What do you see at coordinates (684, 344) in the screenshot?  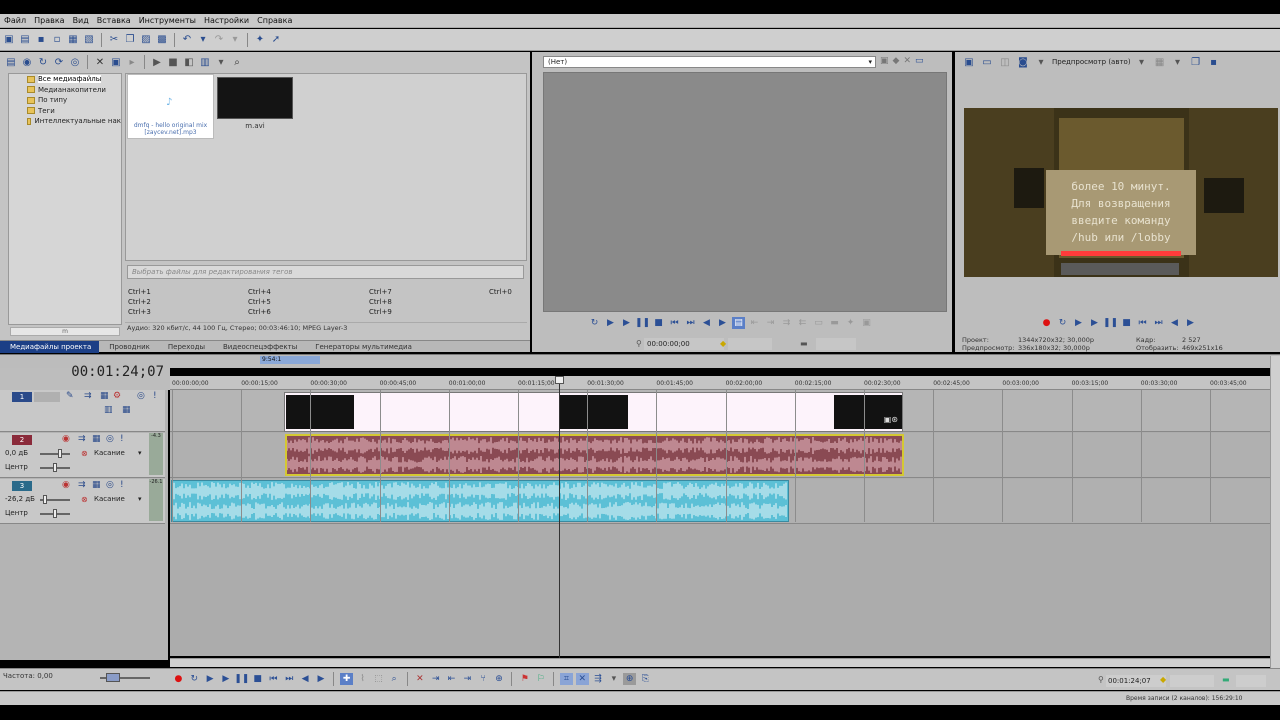 I see `trimmer-time-display: 00:00:00;00` at bounding box center [684, 344].